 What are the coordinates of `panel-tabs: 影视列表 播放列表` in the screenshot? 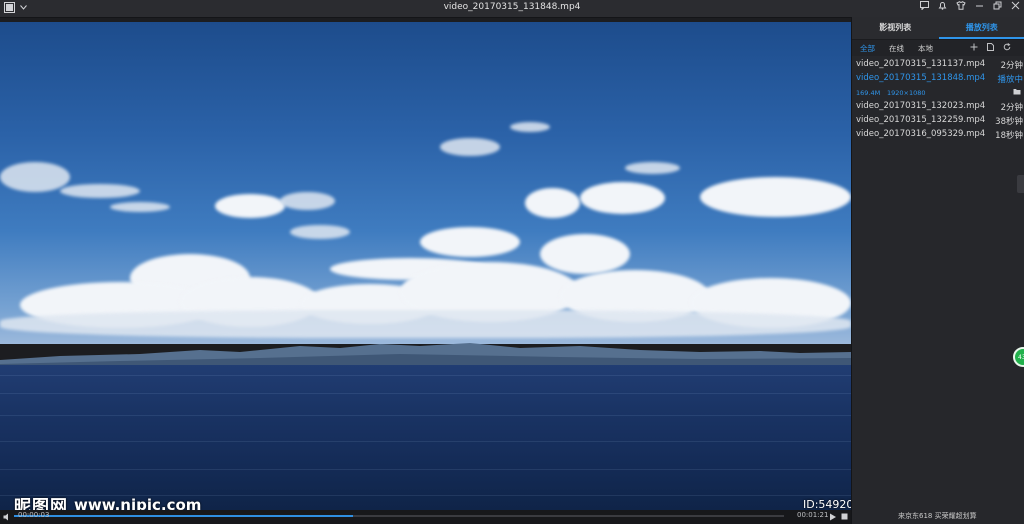 It's located at (938, 28).